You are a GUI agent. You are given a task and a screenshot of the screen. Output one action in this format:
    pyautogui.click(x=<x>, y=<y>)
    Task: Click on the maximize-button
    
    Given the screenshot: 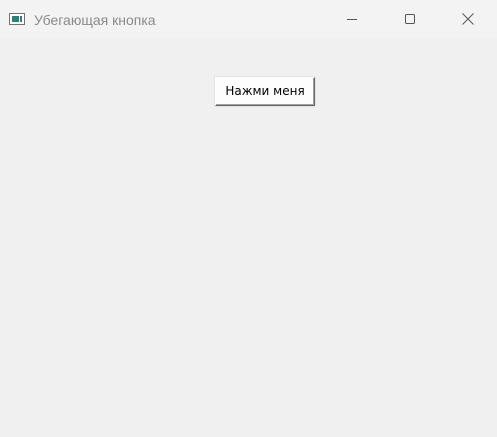 What is the action you would take?
    pyautogui.click(x=410, y=19)
    